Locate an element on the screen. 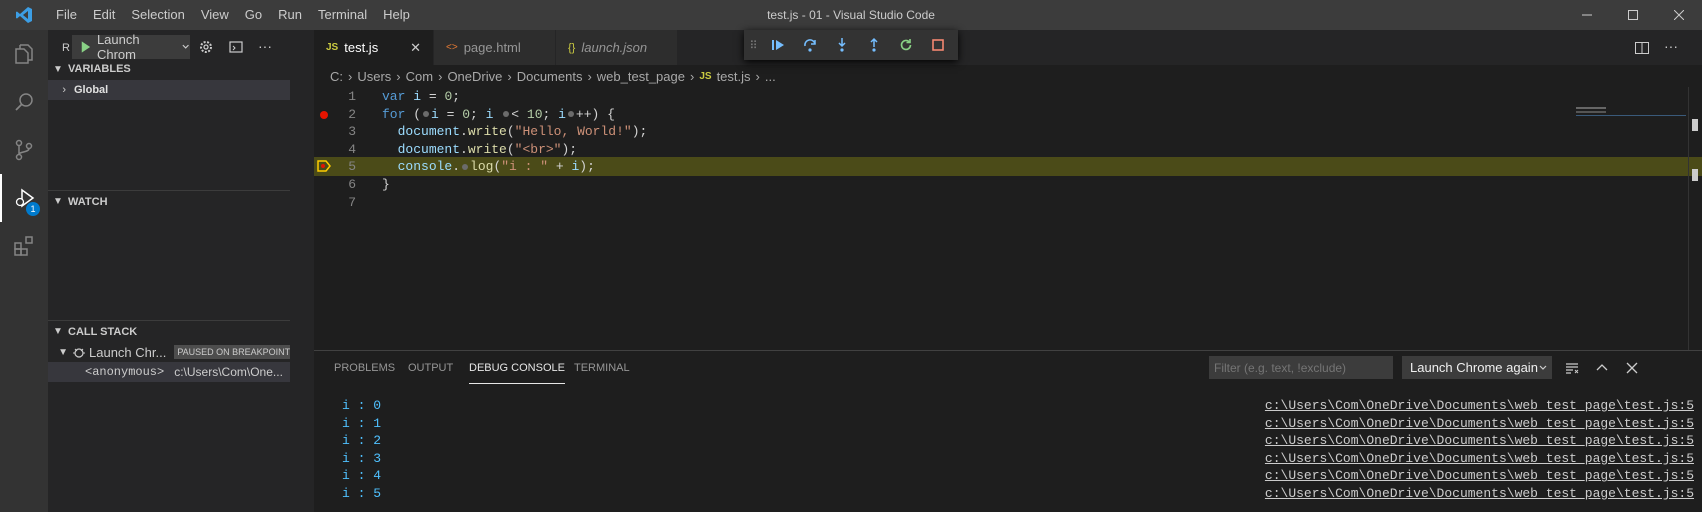 The image size is (1702, 512). breakpoint-icon is located at coordinates (324, 114).